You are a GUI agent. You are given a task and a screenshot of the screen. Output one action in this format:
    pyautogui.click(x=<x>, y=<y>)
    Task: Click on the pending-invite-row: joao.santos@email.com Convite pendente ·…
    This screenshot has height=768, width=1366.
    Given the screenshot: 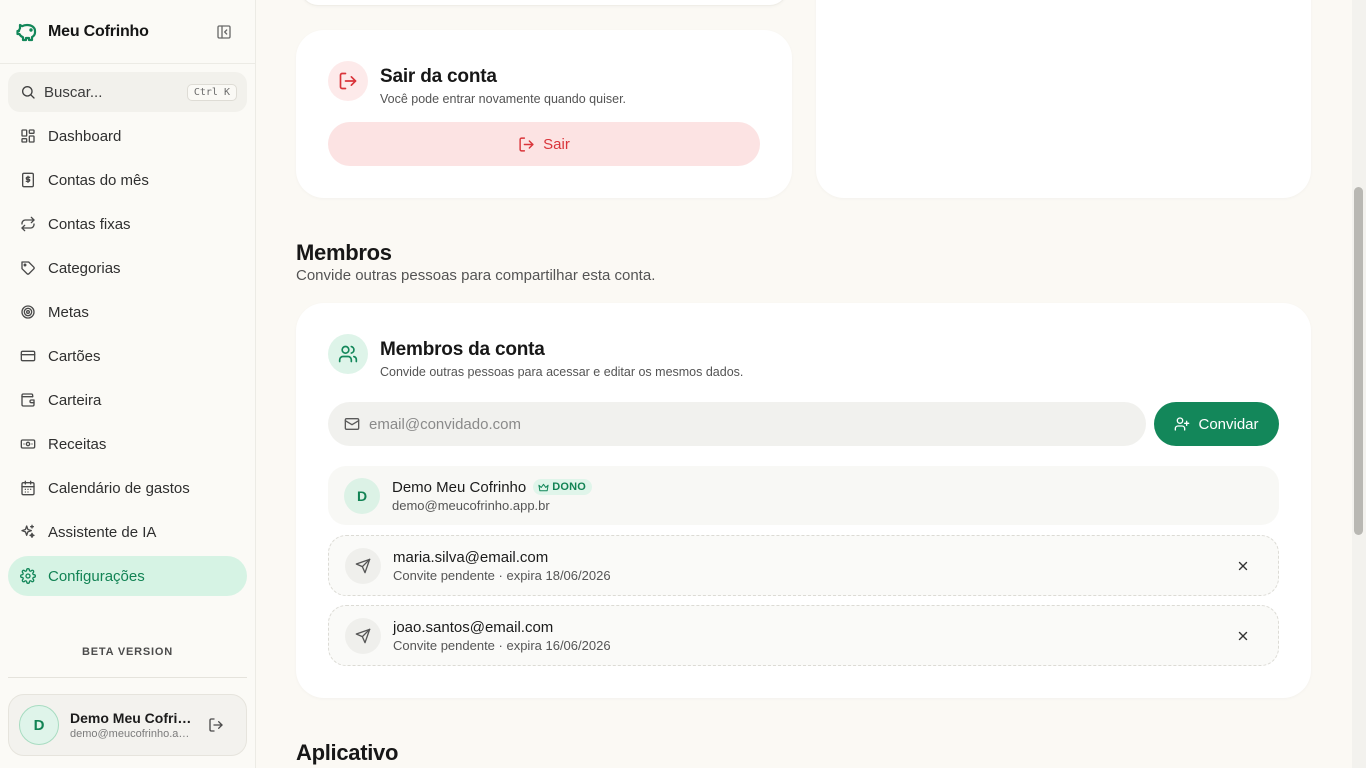 What is the action you would take?
    pyautogui.click(x=803, y=635)
    